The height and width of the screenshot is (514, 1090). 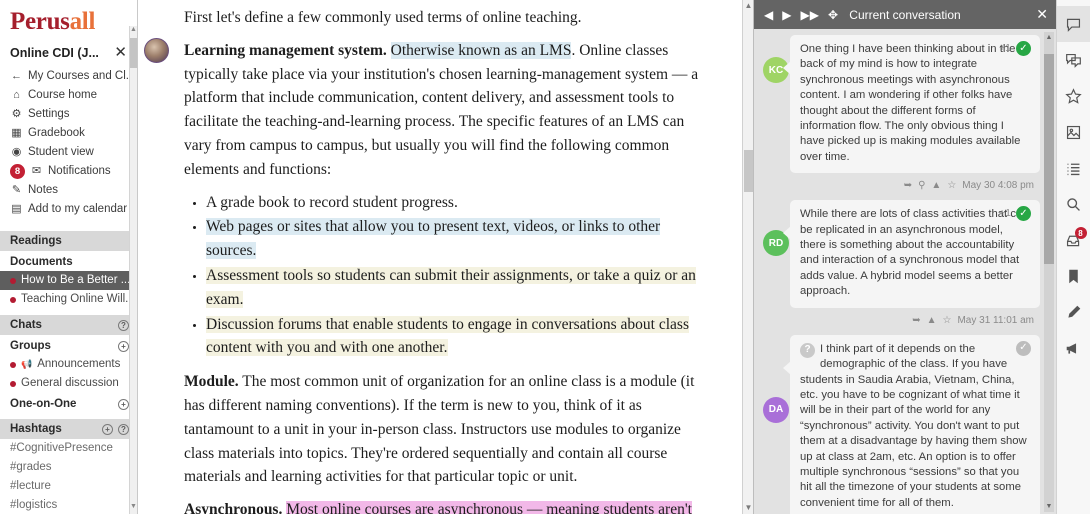 What do you see at coordinates (27, 364) in the screenshot?
I see `megaphone-icon: 📢` at bounding box center [27, 364].